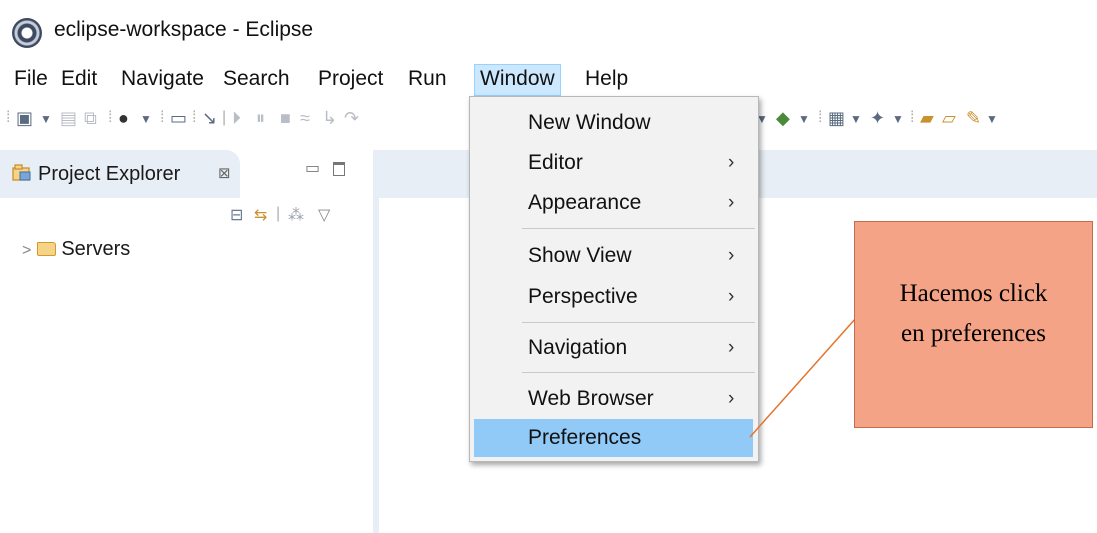 Image resolution: width=1097 pixels, height=533 pixels. What do you see at coordinates (260, 118) in the screenshot?
I see `suspend-icon: ⏸` at bounding box center [260, 118].